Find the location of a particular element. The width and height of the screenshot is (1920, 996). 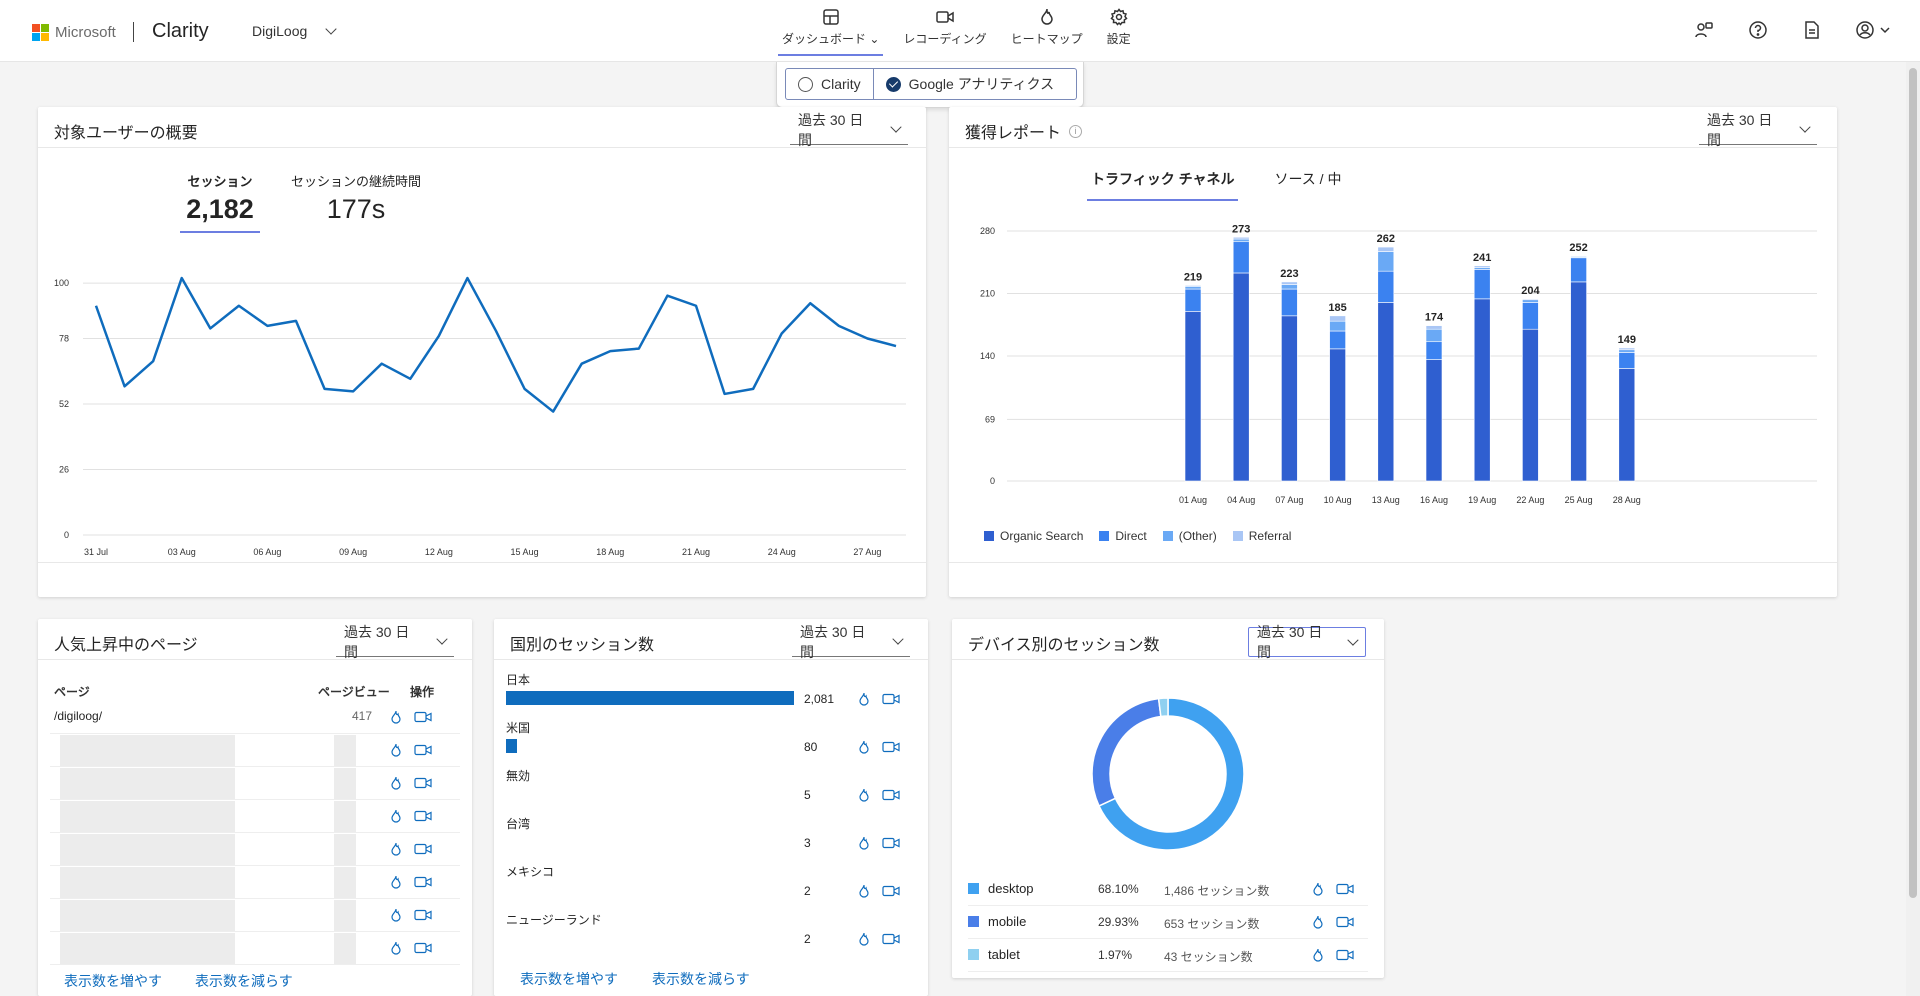

share-icon is located at coordinates (1704, 30).